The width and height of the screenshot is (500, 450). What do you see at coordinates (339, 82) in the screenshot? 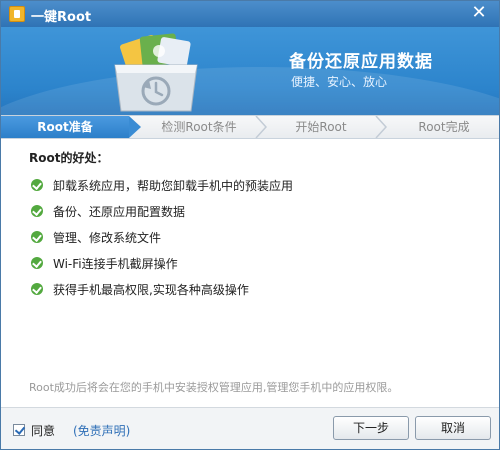
I see `banner-subtitle: 便捷、安心、放心` at bounding box center [339, 82].